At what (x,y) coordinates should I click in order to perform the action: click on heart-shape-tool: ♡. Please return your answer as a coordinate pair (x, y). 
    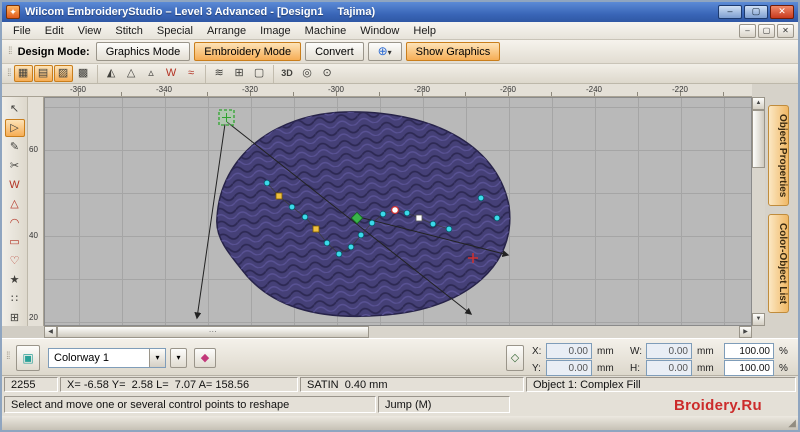
    Looking at the image, I should click on (15, 261).